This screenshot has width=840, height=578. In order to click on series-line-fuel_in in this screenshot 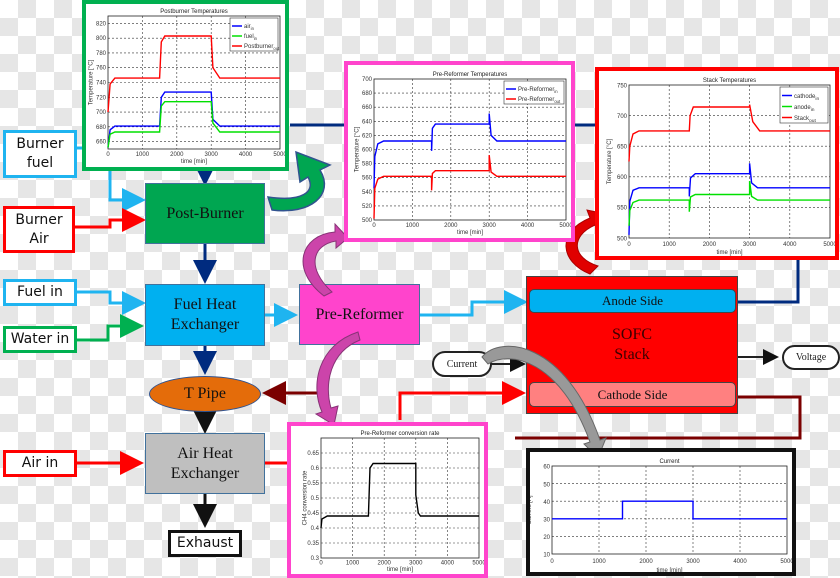, I will do `click(193, 124)`.